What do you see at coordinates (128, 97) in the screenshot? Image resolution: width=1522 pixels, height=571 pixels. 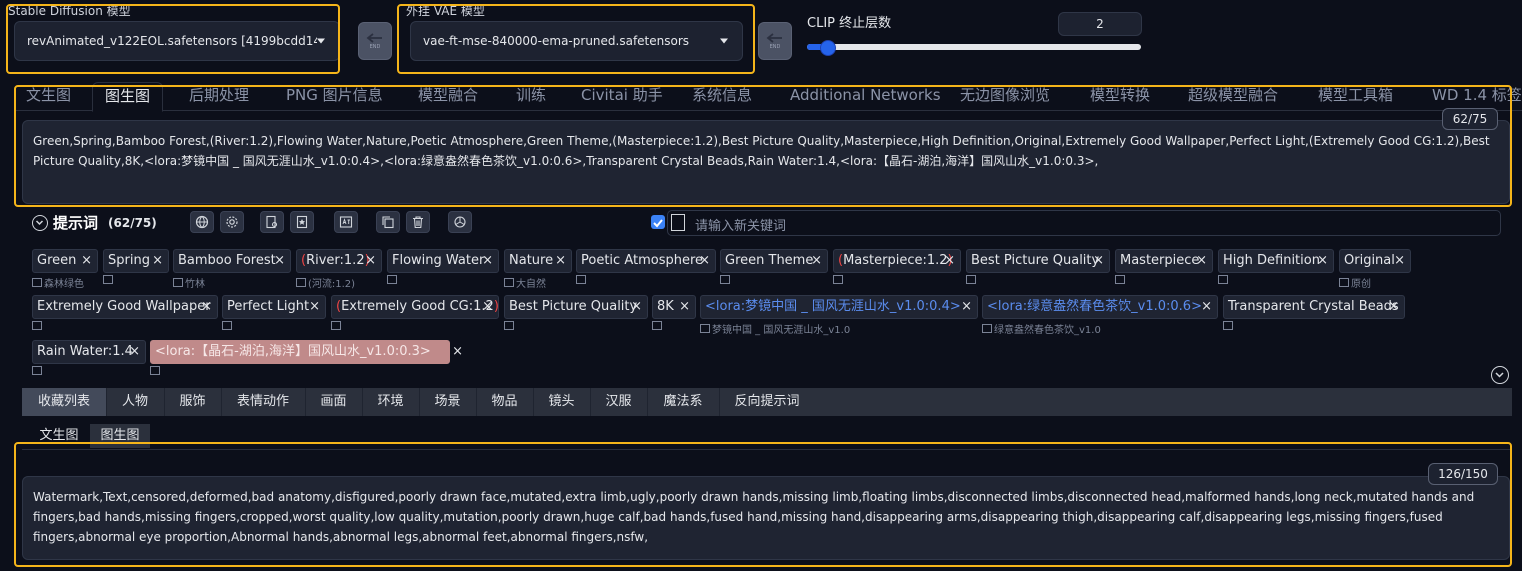 I see `tab-img2img: 图生图` at bounding box center [128, 97].